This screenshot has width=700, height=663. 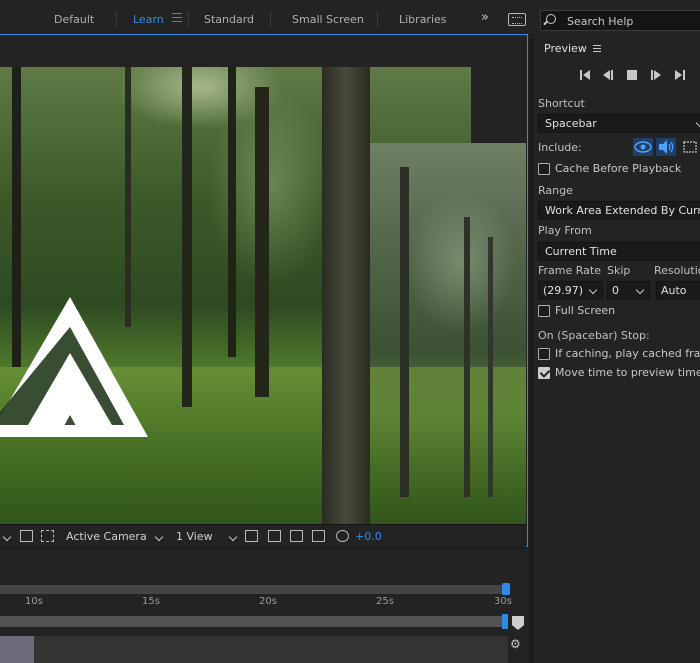 What do you see at coordinates (115, 536) in the screenshot?
I see `active-camera-dropdown: Active Camera` at bounding box center [115, 536].